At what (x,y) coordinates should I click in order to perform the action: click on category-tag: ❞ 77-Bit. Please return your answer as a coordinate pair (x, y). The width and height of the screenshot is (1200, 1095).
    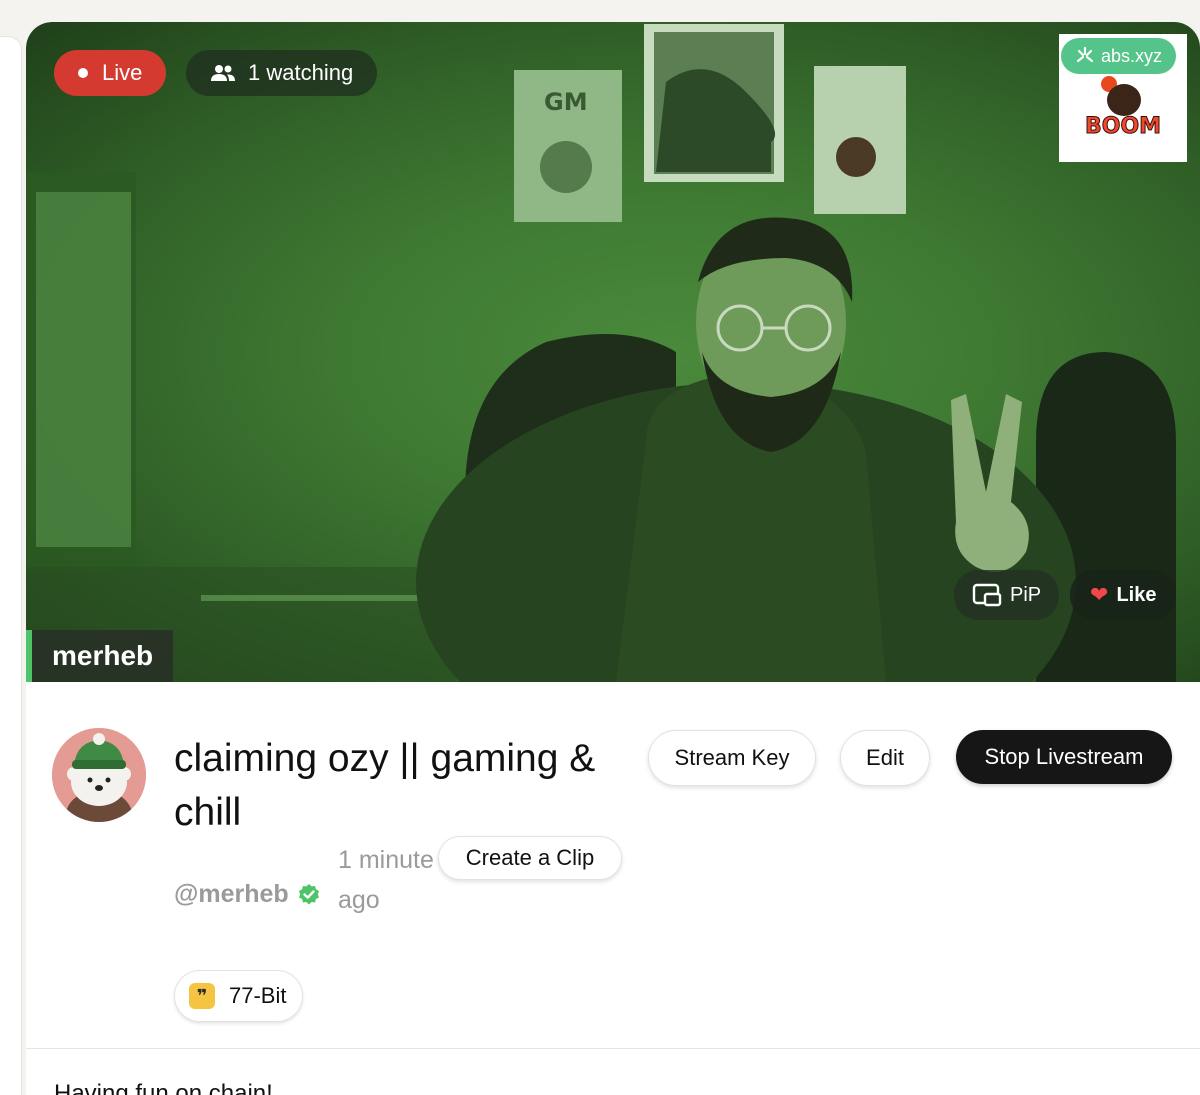
    Looking at the image, I should click on (239, 996).